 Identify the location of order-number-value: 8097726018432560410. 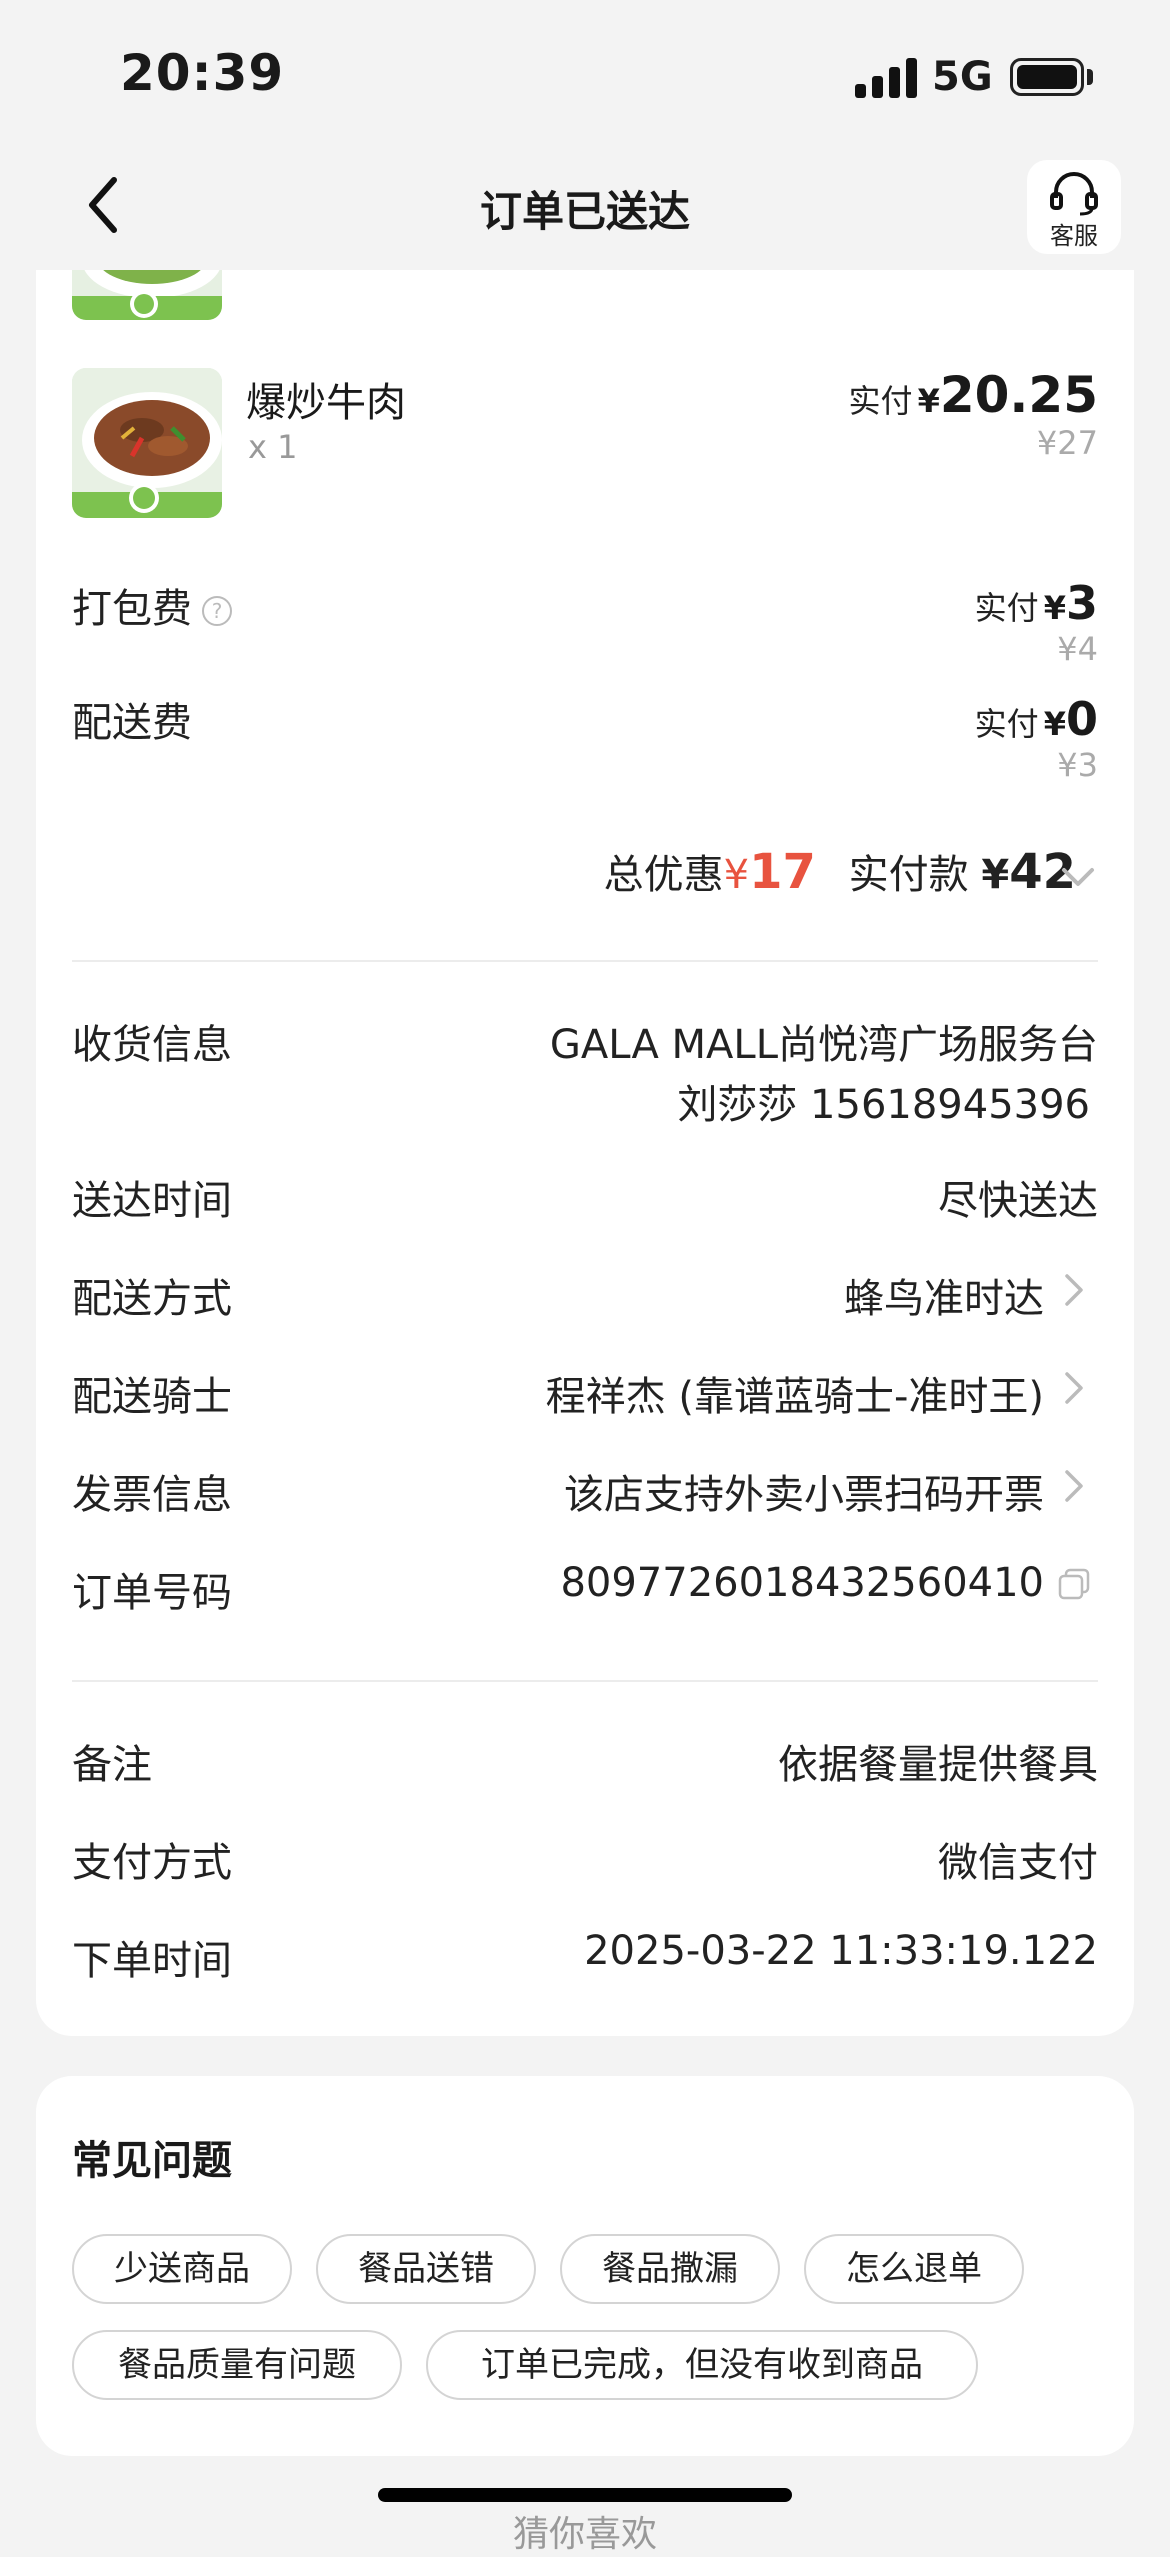
(802, 1583).